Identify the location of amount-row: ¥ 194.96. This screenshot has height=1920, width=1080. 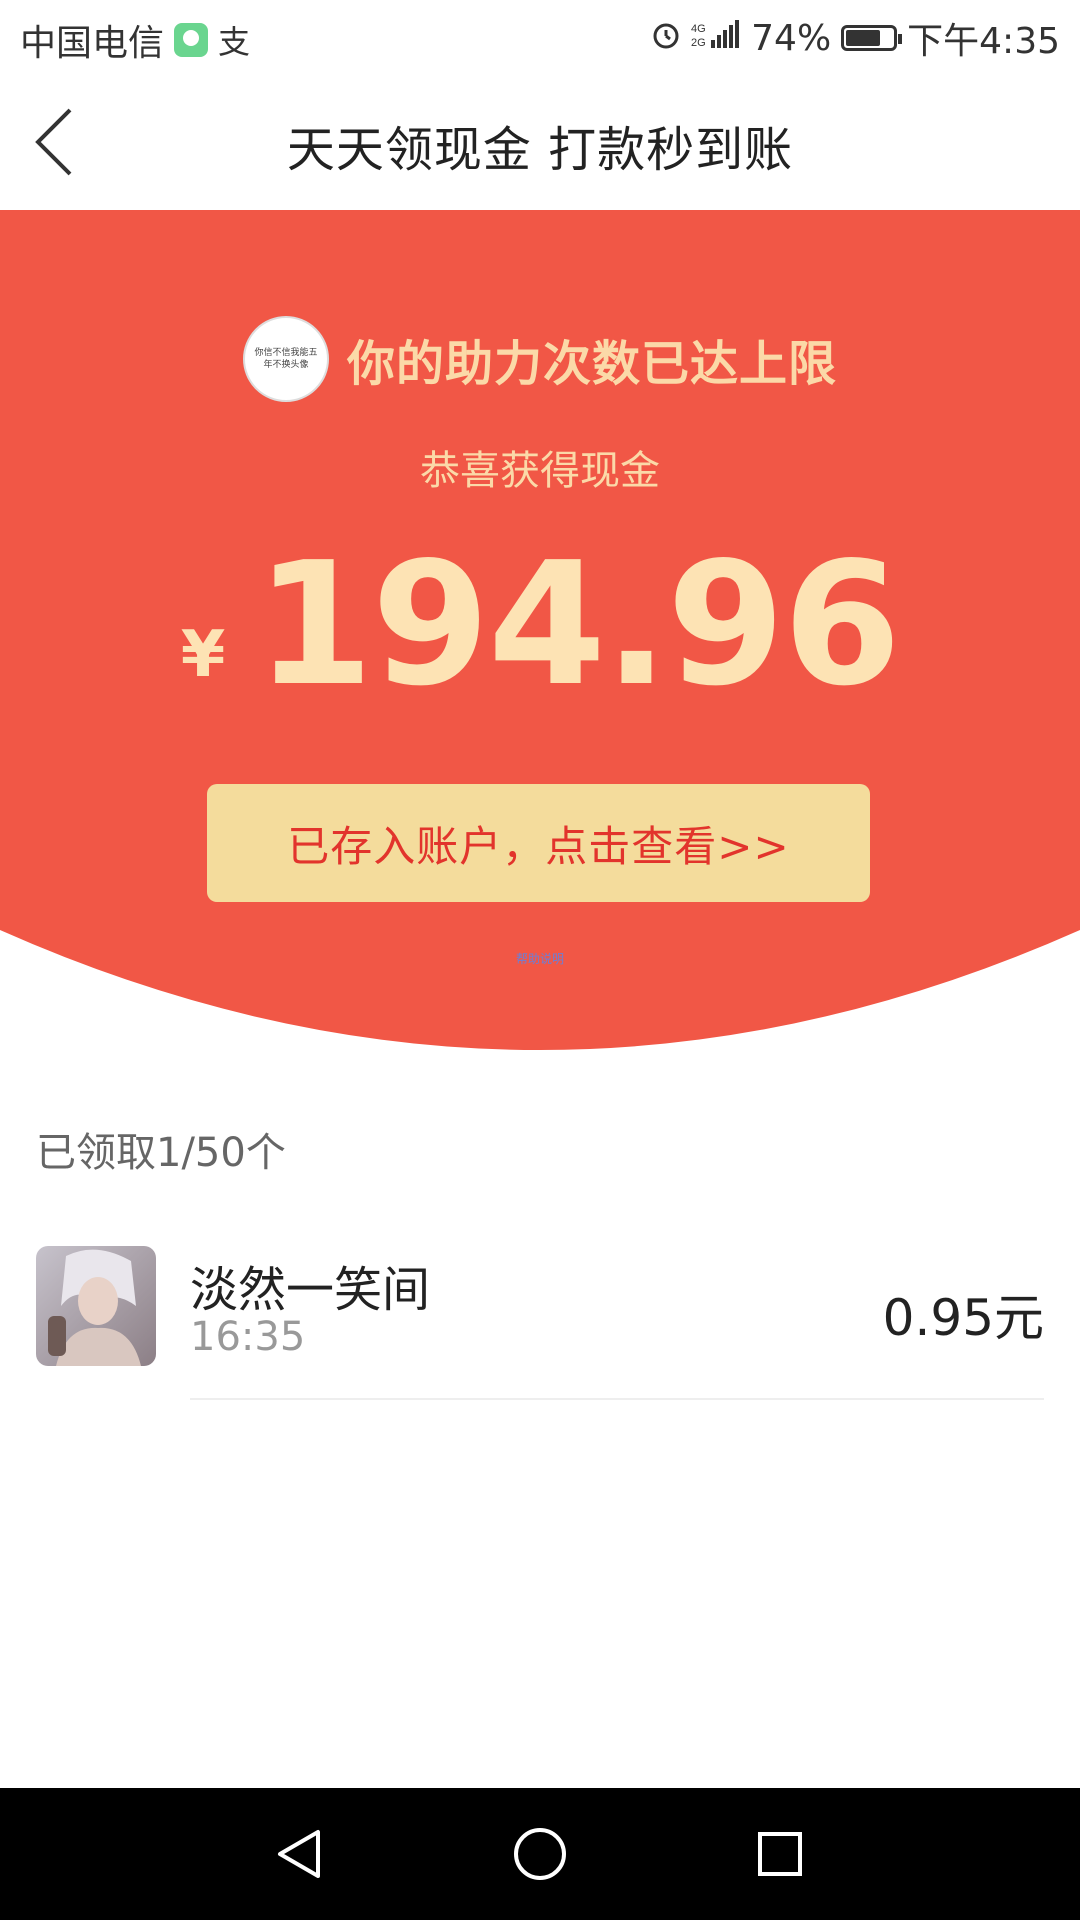
(540, 625).